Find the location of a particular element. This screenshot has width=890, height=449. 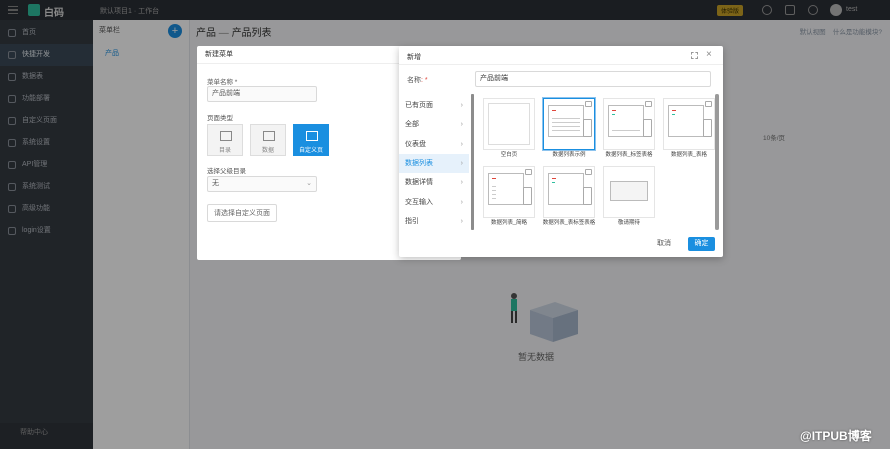

category-scrollbar is located at coordinates (472, 162).